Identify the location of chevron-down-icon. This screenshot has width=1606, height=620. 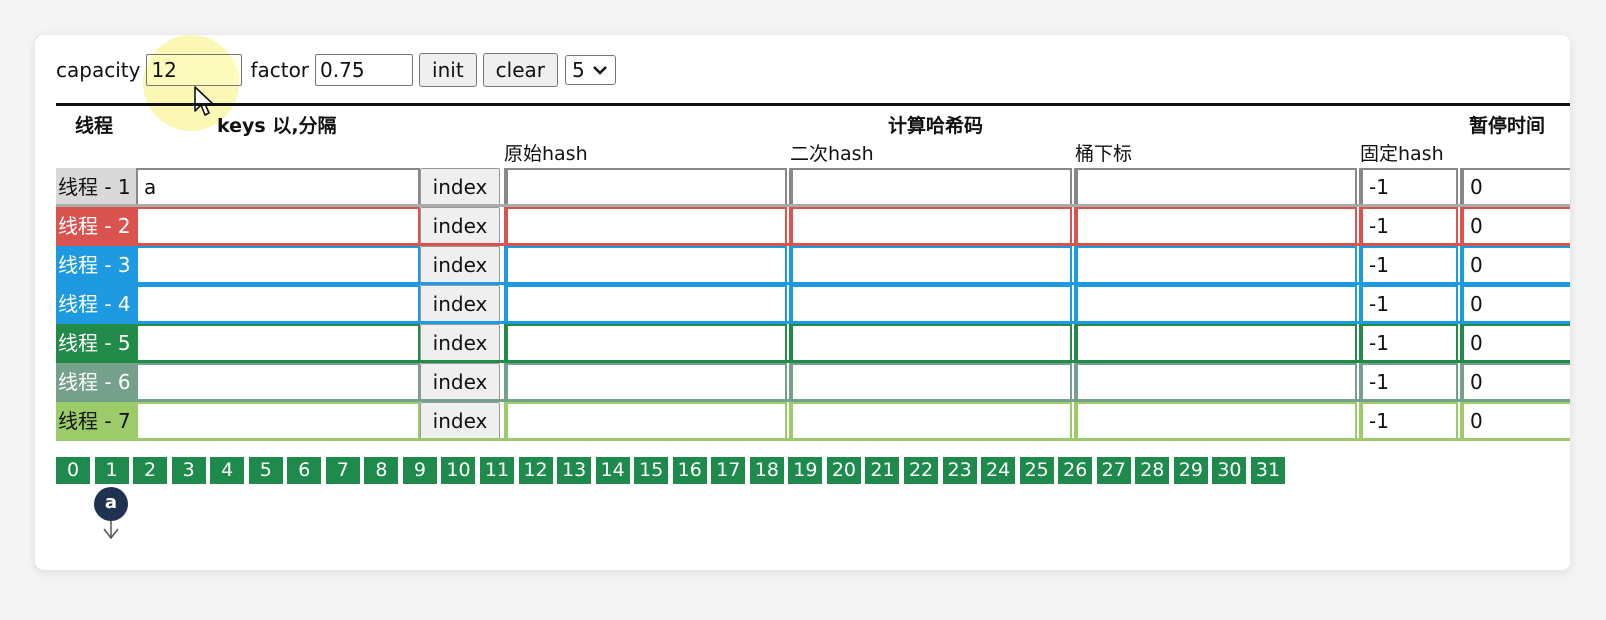
(599, 70).